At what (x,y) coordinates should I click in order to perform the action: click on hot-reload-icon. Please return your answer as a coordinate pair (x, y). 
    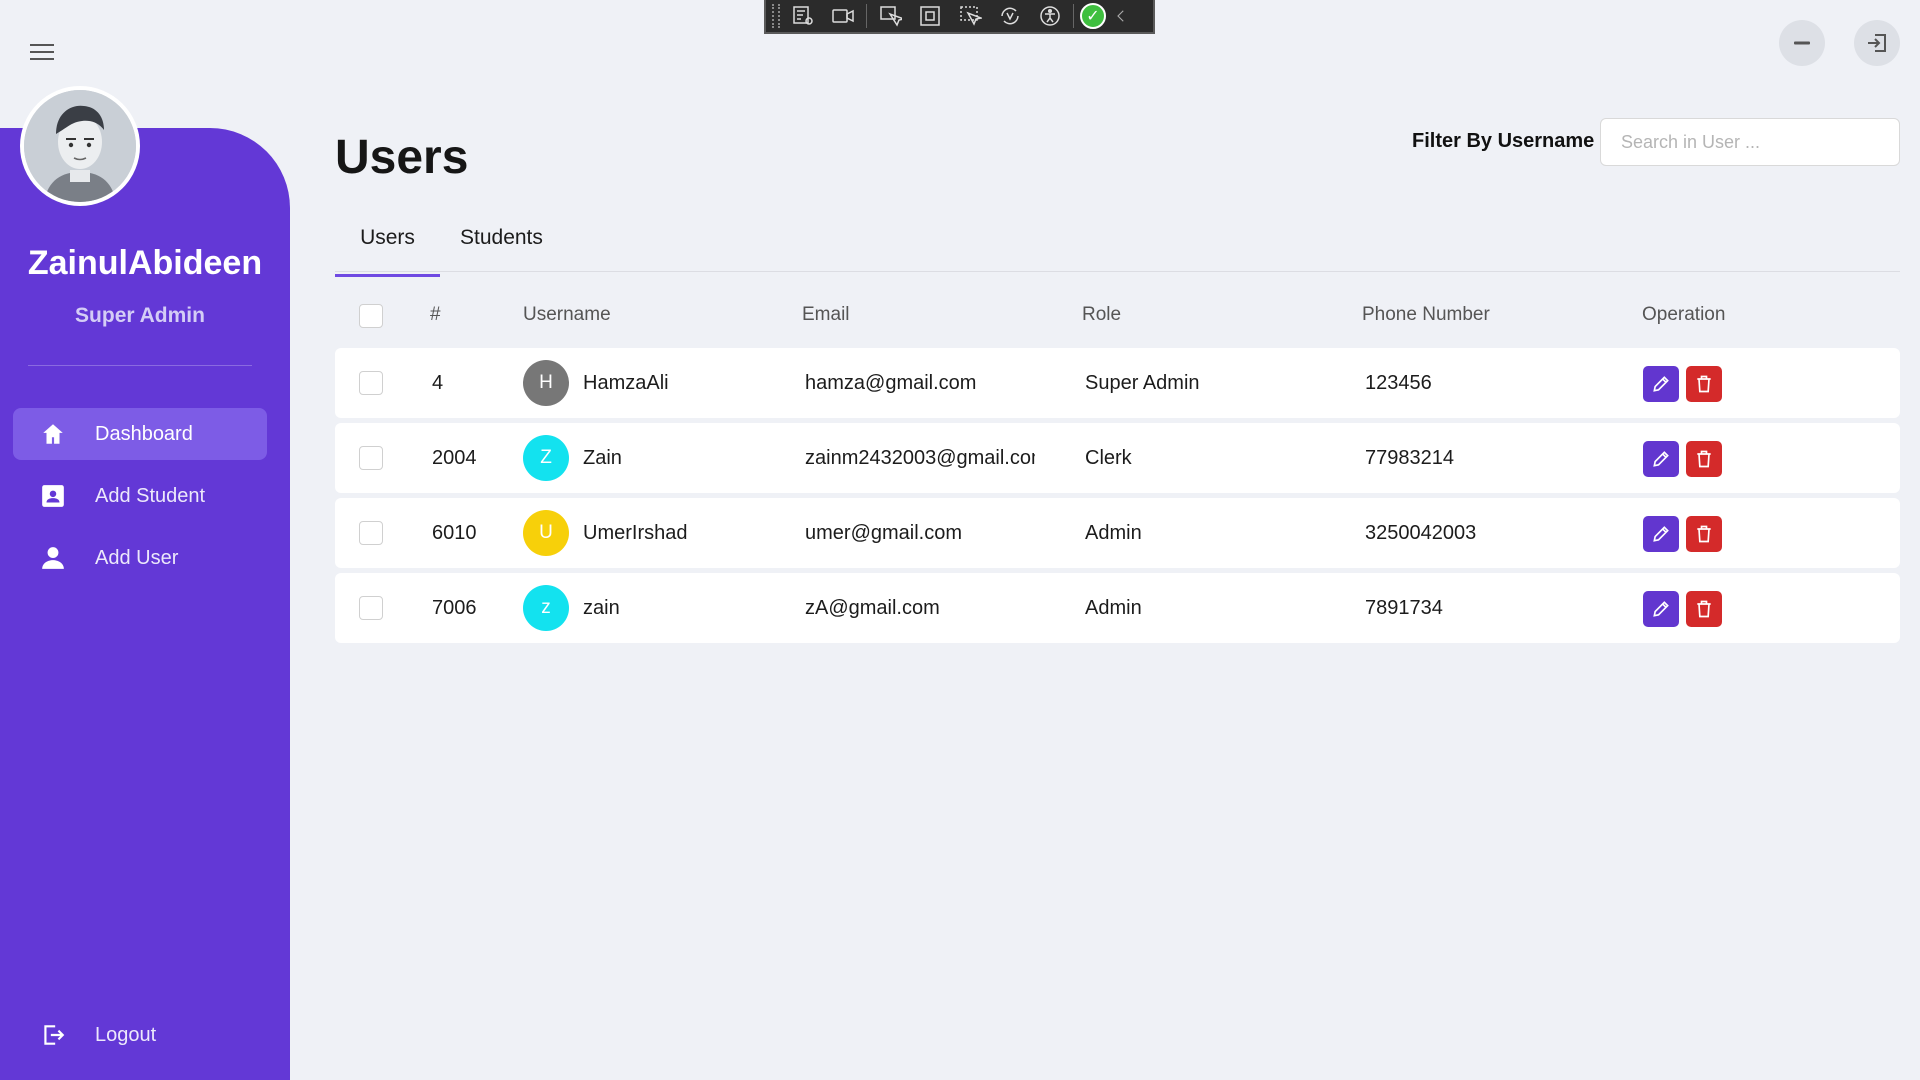
    Looking at the image, I should click on (1010, 16).